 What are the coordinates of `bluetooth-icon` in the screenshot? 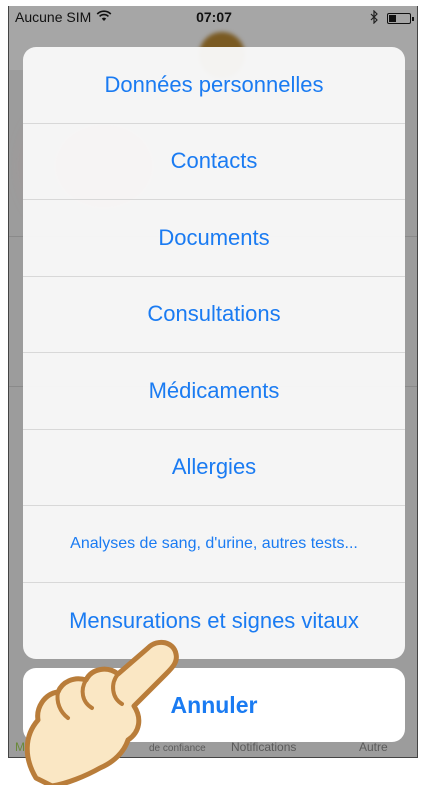 It's located at (374, 18).